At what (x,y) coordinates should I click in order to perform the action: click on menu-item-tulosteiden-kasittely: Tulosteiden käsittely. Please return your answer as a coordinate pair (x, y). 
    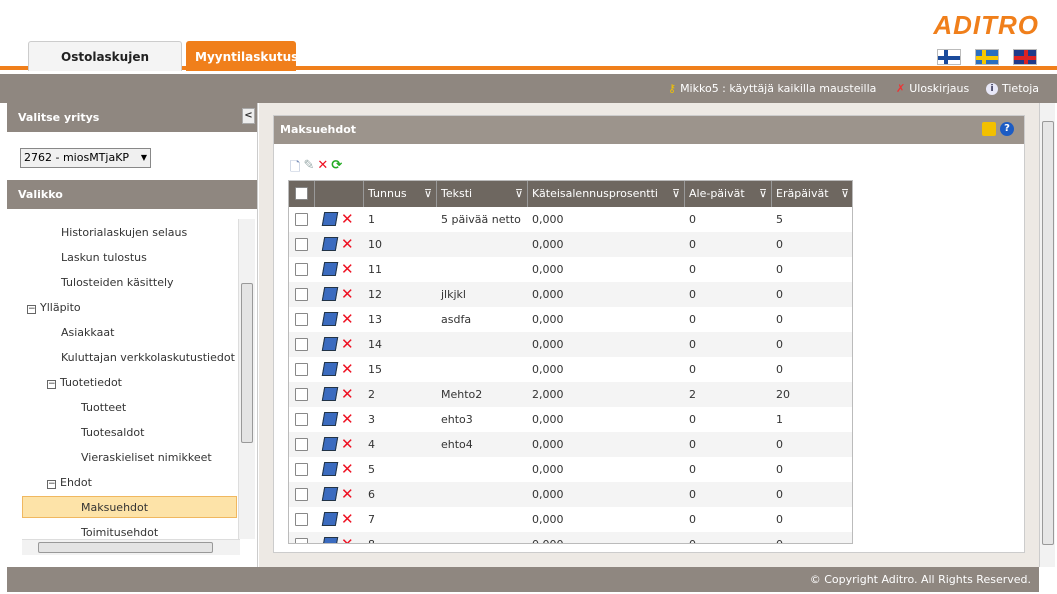
    Looking at the image, I should click on (117, 283).